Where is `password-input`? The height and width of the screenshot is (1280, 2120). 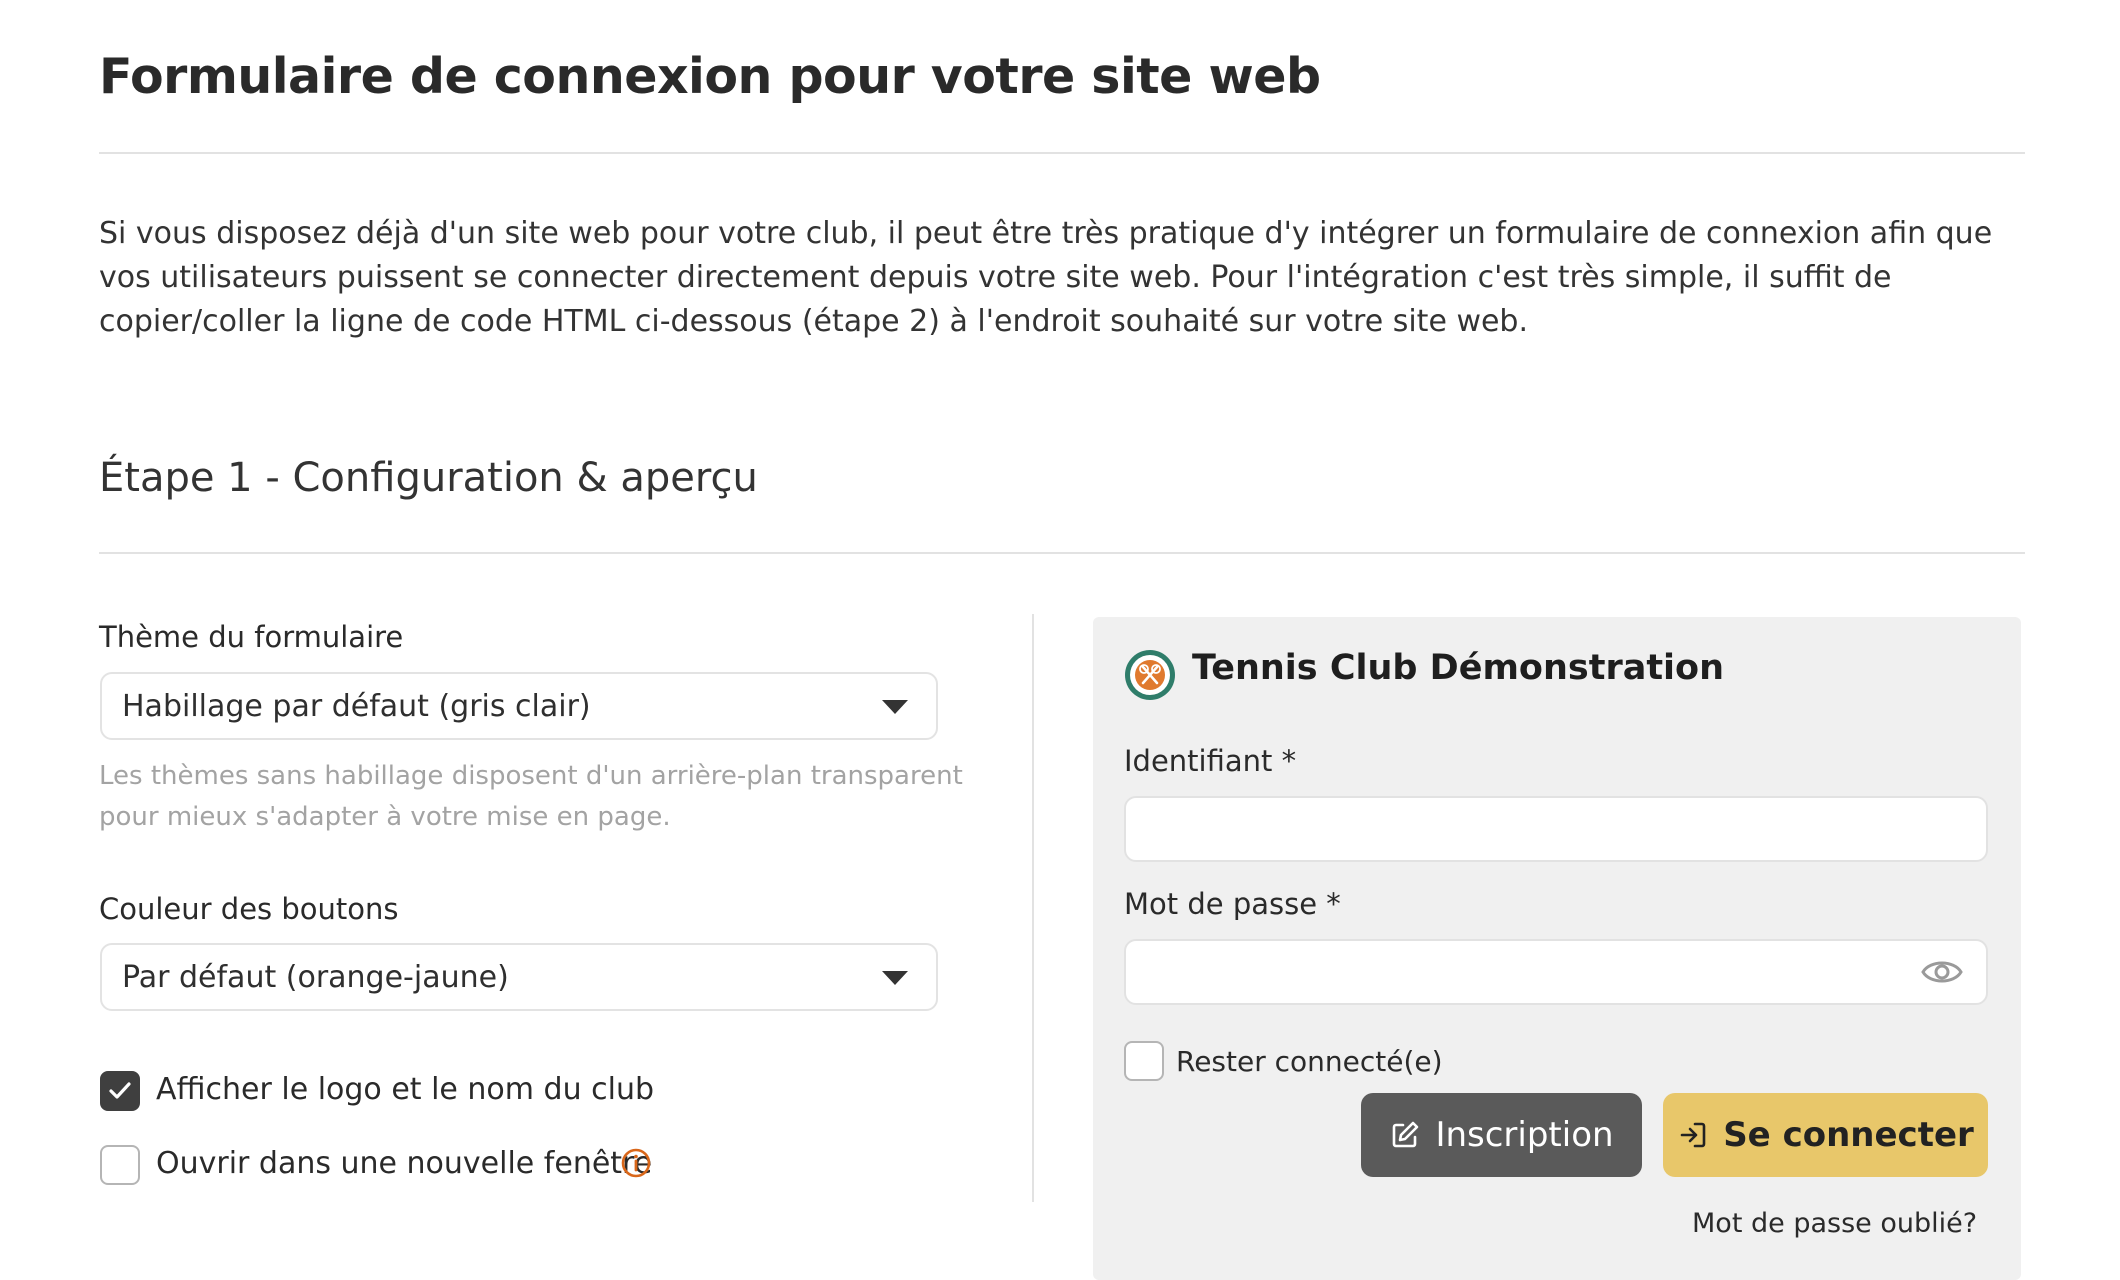
password-input is located at coordinates (1556, 972).